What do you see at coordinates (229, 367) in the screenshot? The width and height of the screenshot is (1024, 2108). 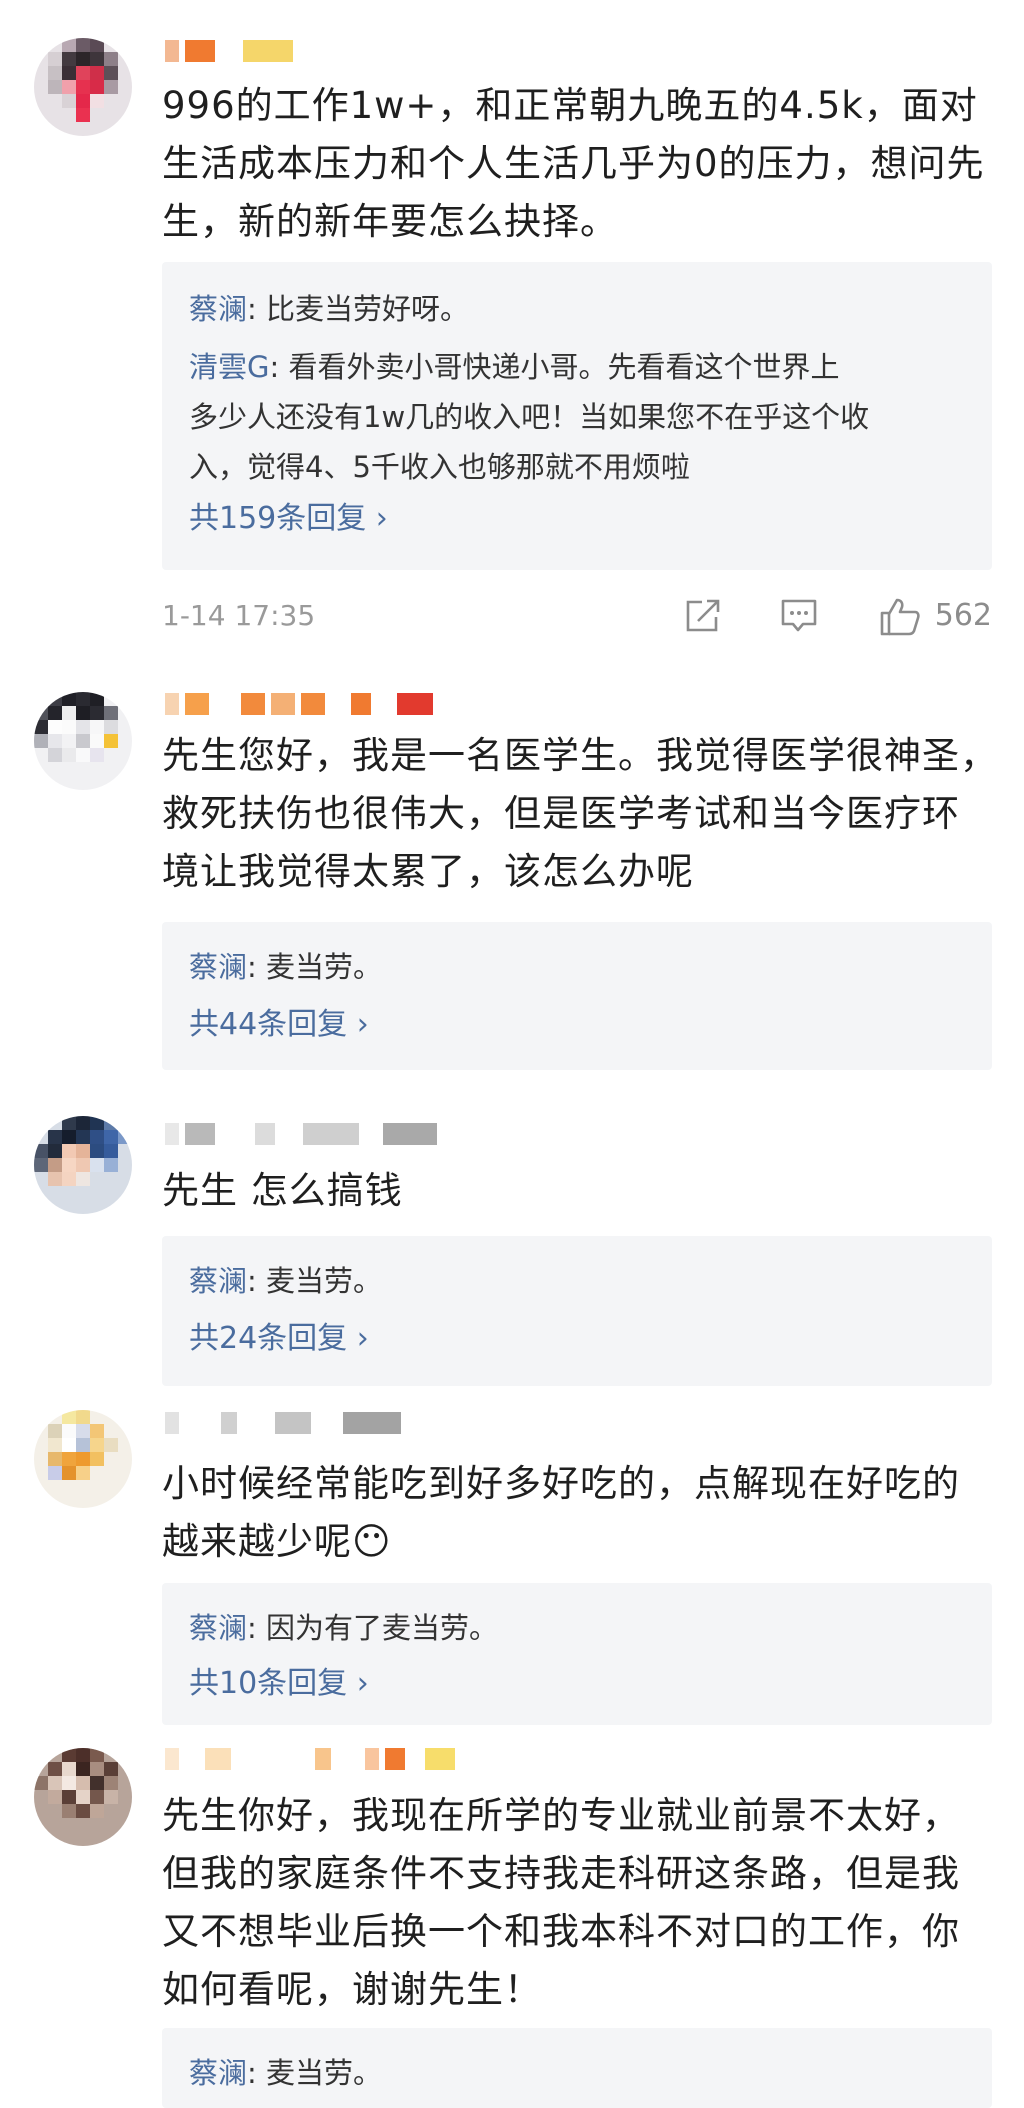 I see `reply-author: 清雲G` at bounding box center [229, 367].